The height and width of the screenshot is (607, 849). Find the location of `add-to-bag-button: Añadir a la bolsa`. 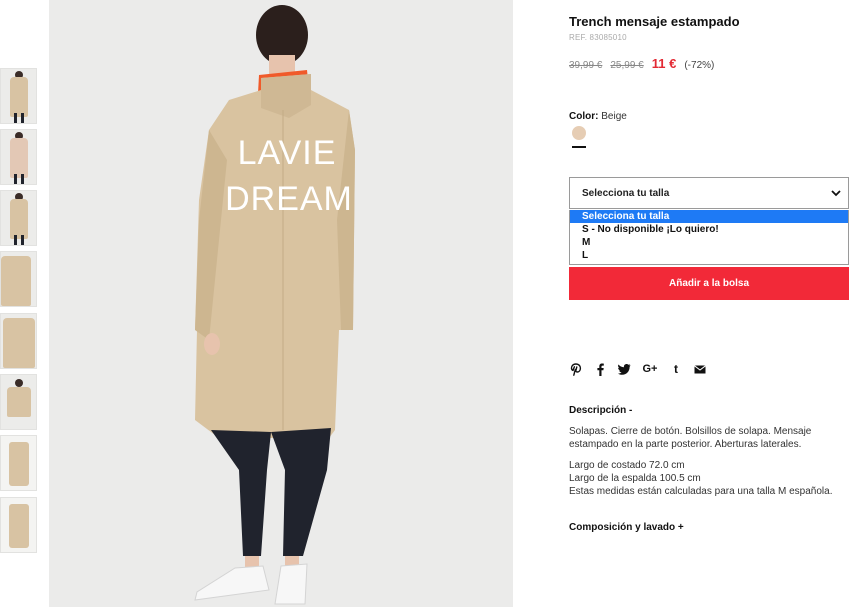

add-to-bag-button: Añadir a la bolsa is located at coordinates (709, 283).